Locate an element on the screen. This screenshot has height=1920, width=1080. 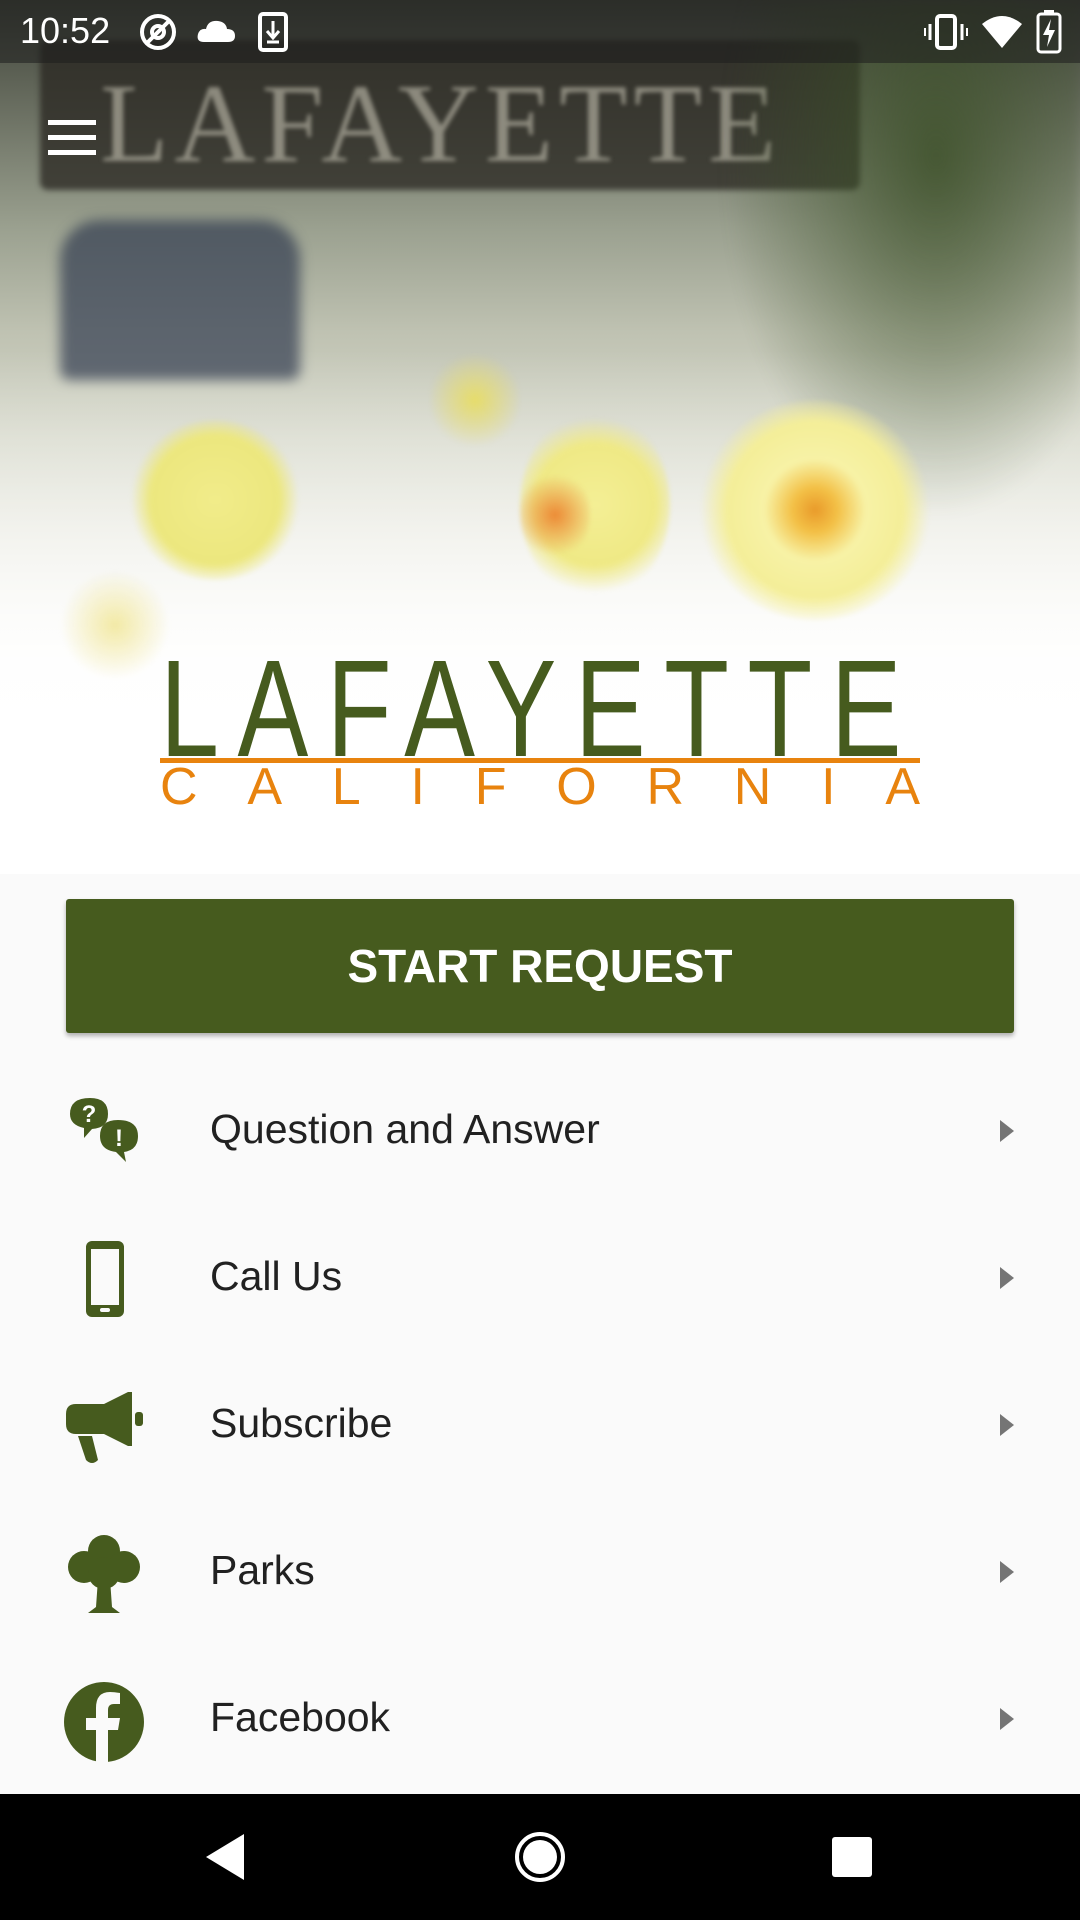
start-request-button: START REQUEST is located at coordinates (540, 966).